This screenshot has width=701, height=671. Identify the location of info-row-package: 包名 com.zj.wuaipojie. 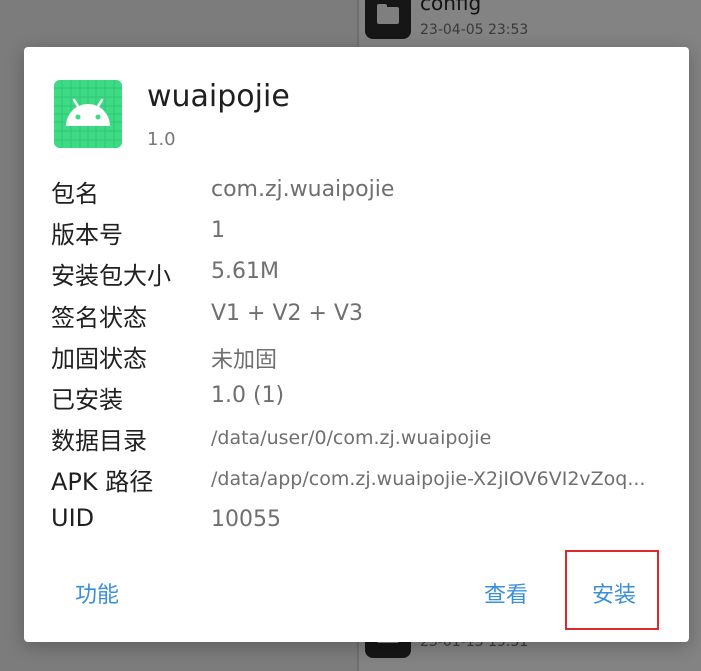
(361, 192).